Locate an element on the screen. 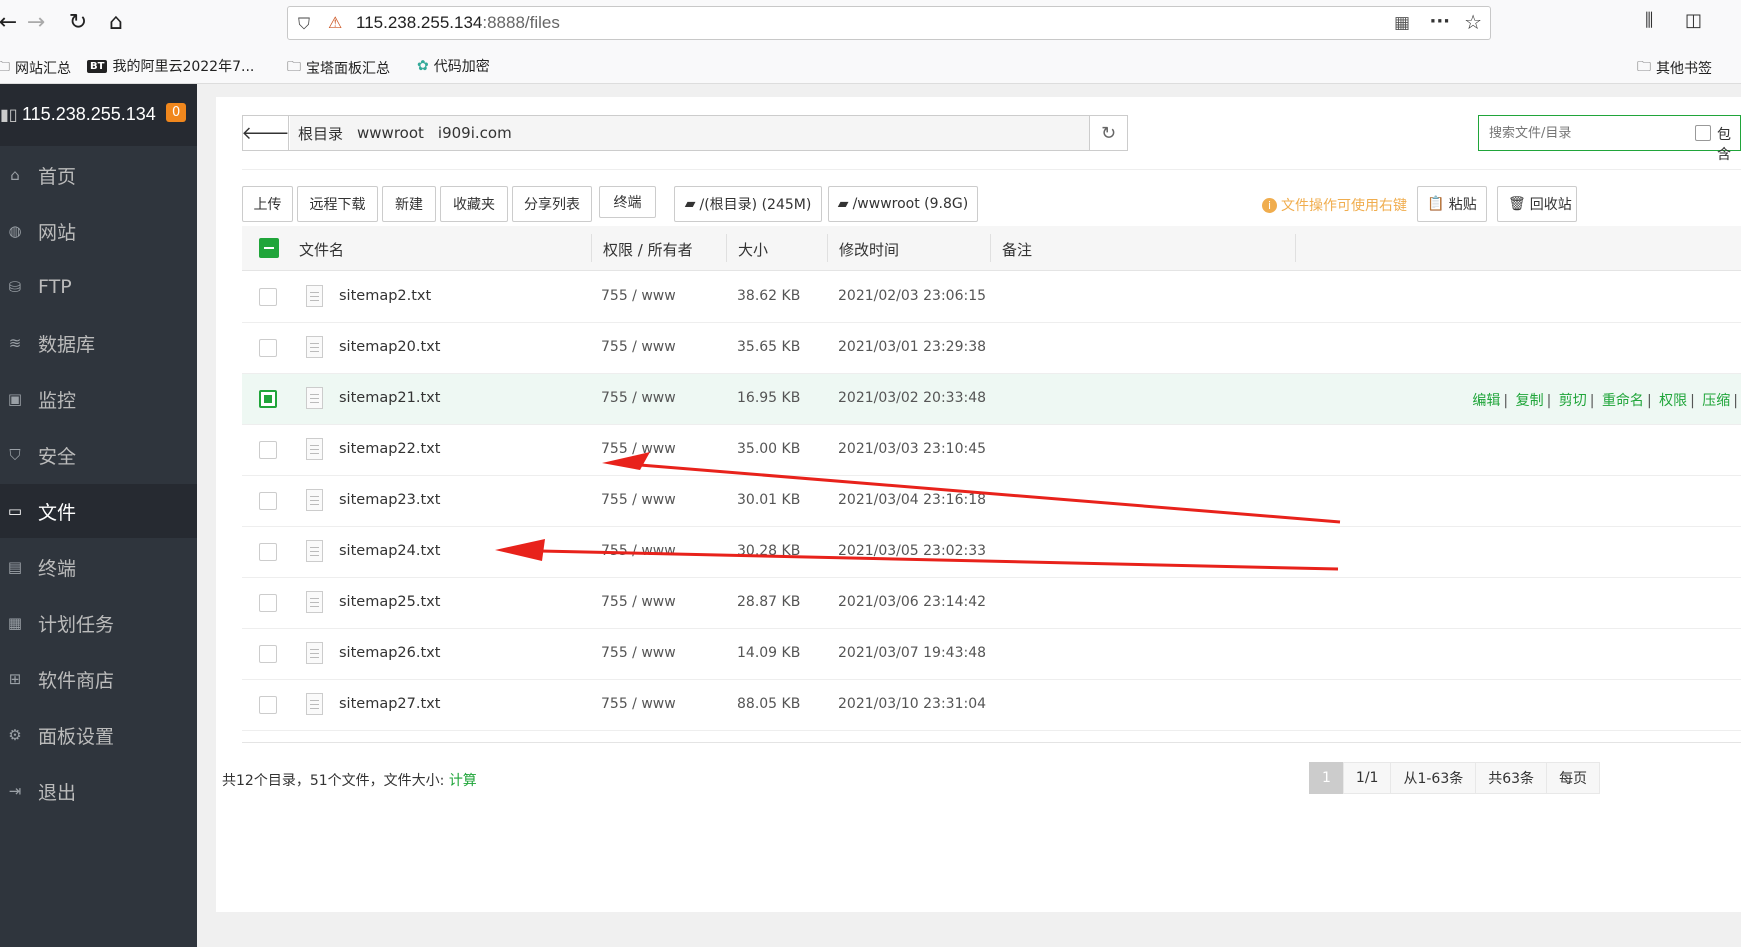 The width and height of the screenshot is (1741, 947). file-name: sitemap20.txt is located at coordinates (389, 347).